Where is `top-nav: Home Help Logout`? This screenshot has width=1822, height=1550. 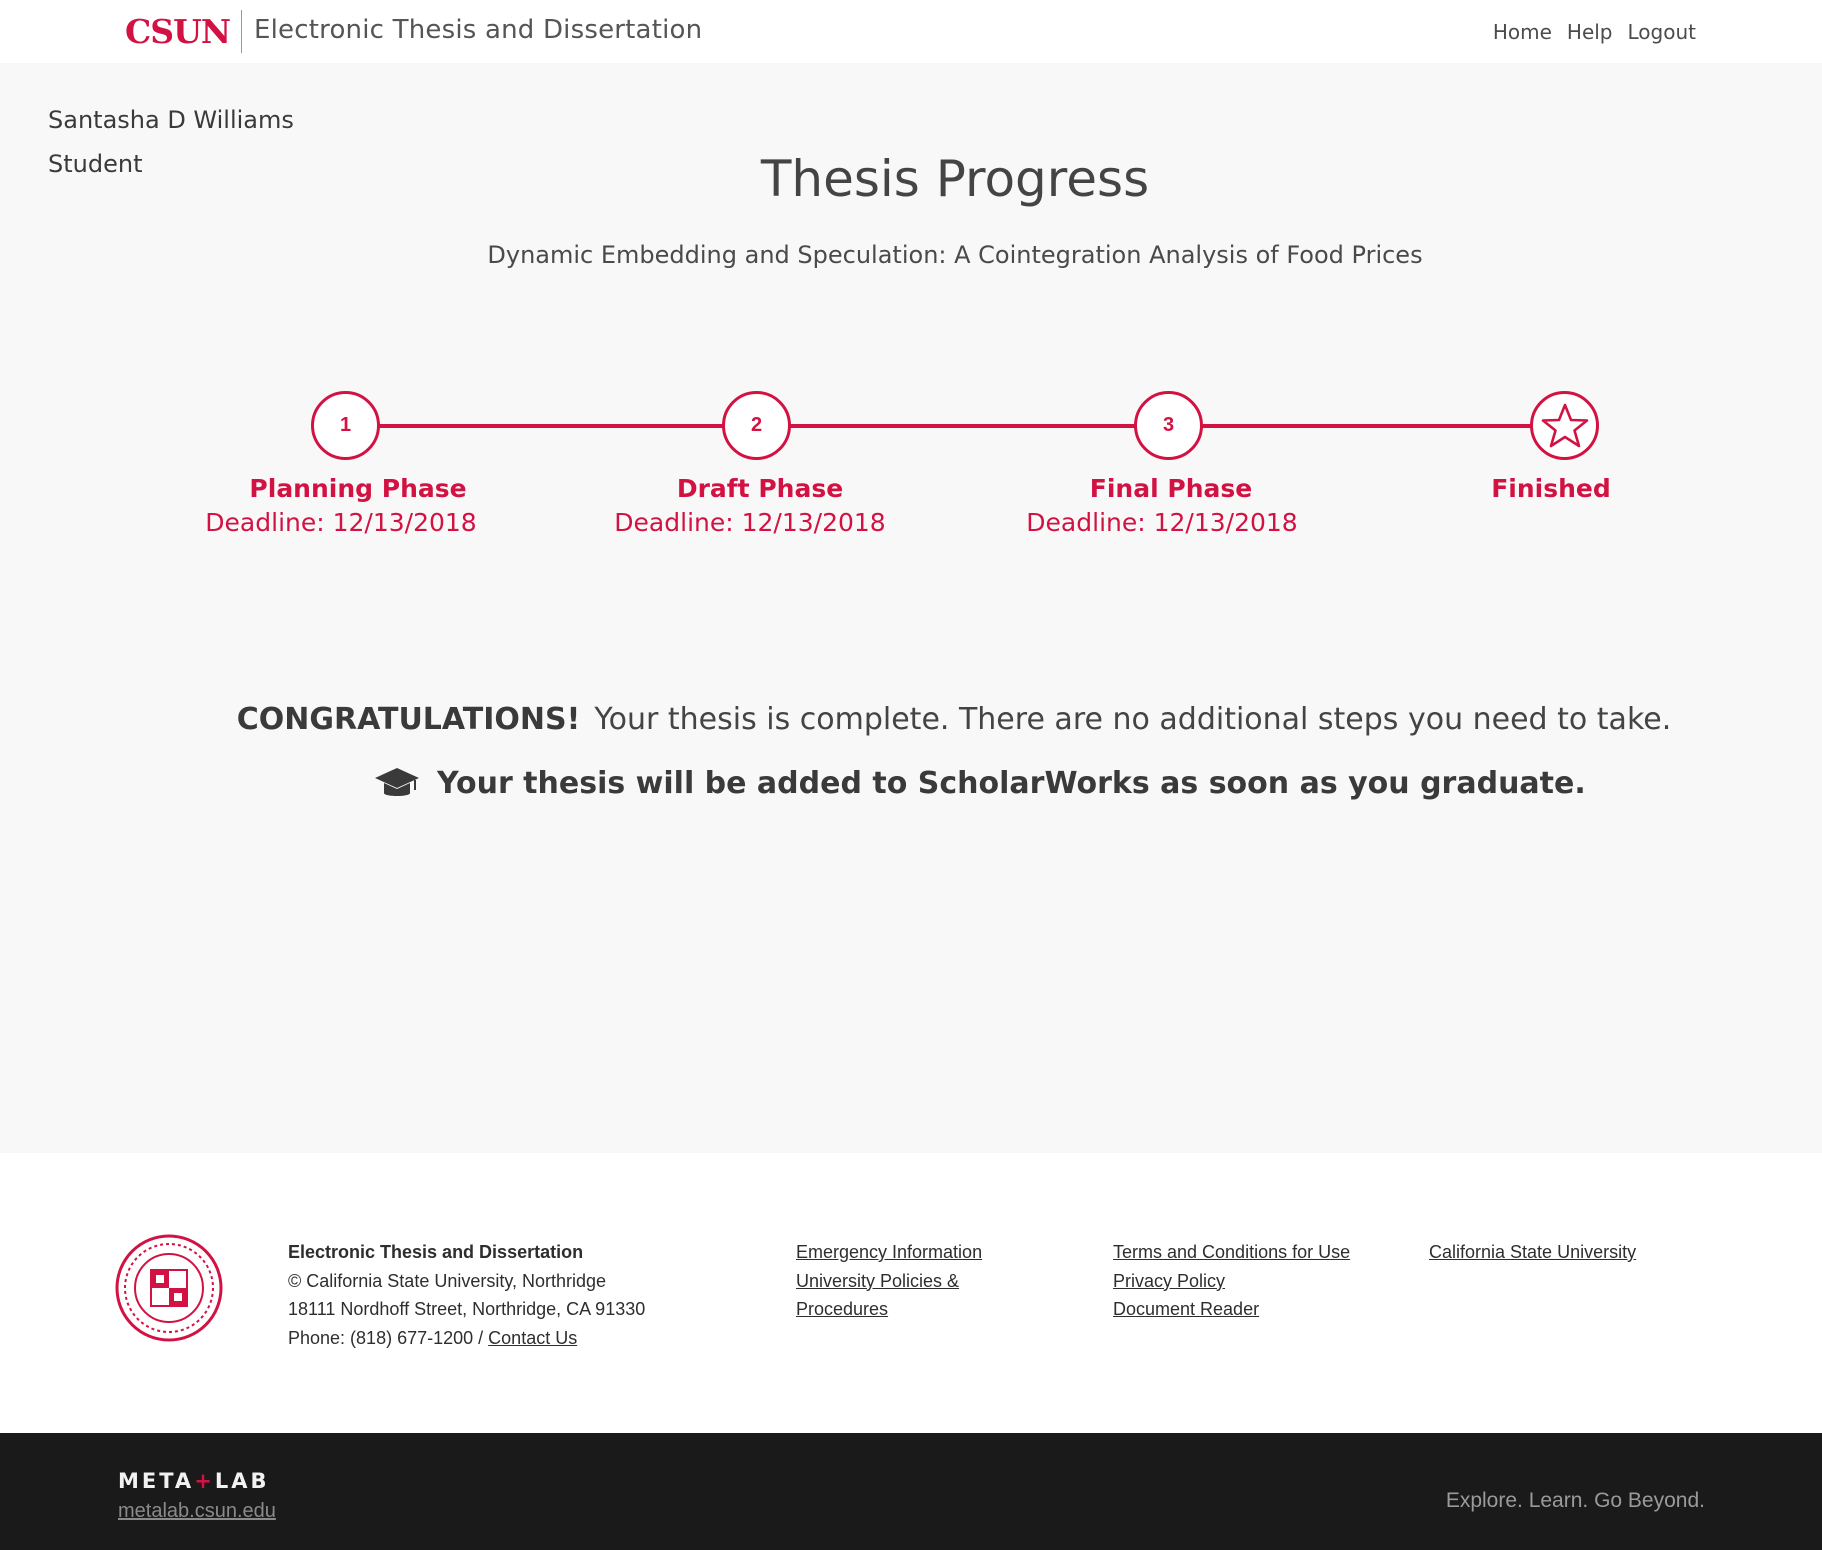 top-nav: Home Help Logout is located at coordinates (1594, 32).